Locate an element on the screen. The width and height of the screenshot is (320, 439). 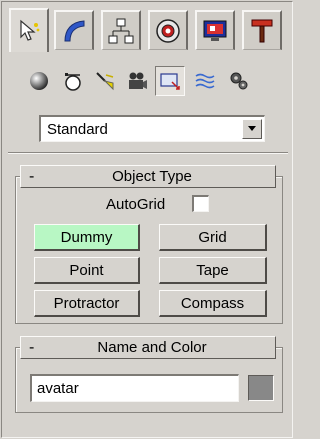
command-panel-tabs is located at coordinates (149, 30).